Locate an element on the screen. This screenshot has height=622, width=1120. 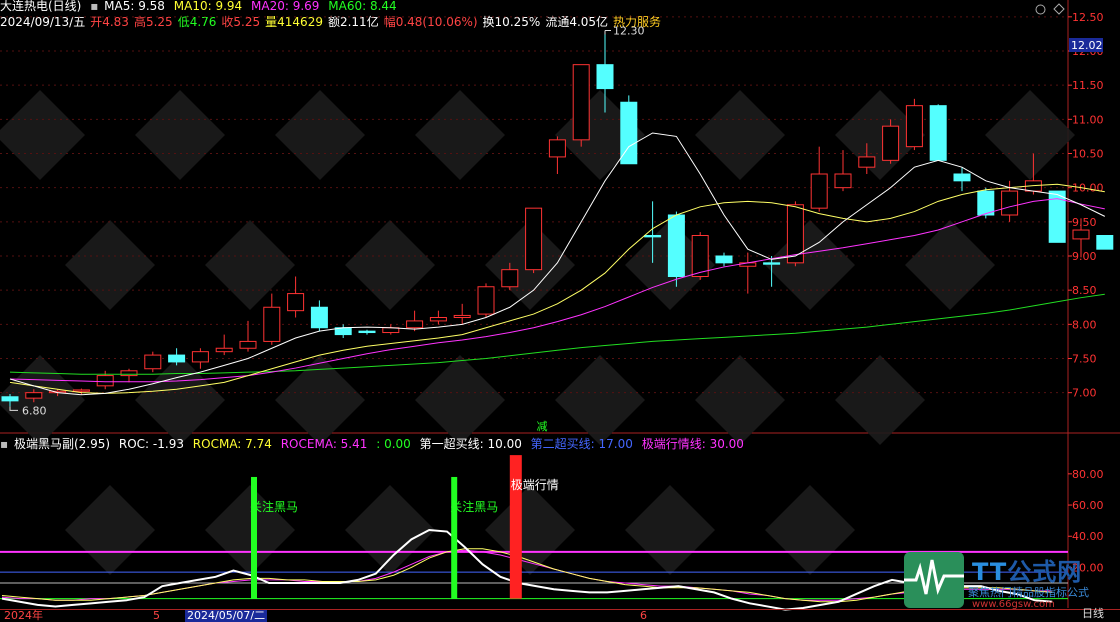
signal-label: 极端行情 is located at coordinates (535, 485).